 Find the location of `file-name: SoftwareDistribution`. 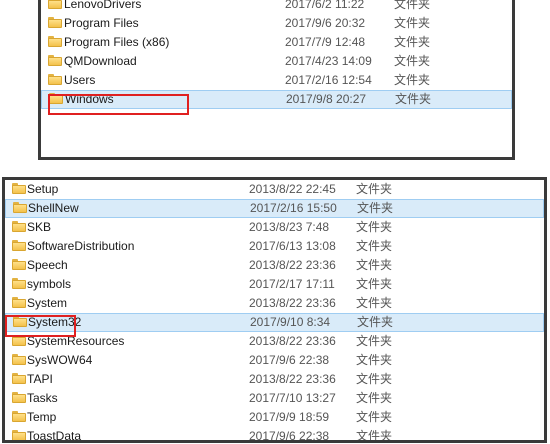

file-name: SoftwareDistribution is located at coordinates (81, 246).